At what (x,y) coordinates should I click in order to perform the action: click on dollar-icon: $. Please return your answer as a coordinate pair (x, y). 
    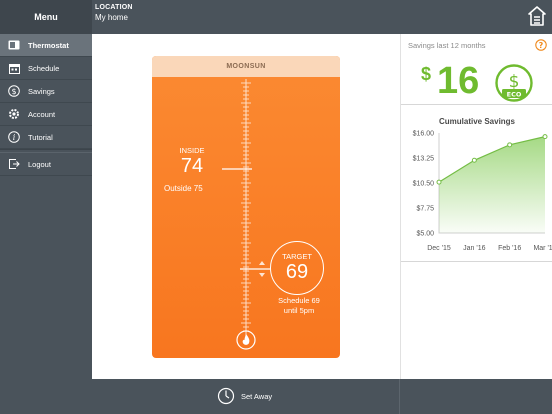
    Looking at the image, I should click on (14, 91).